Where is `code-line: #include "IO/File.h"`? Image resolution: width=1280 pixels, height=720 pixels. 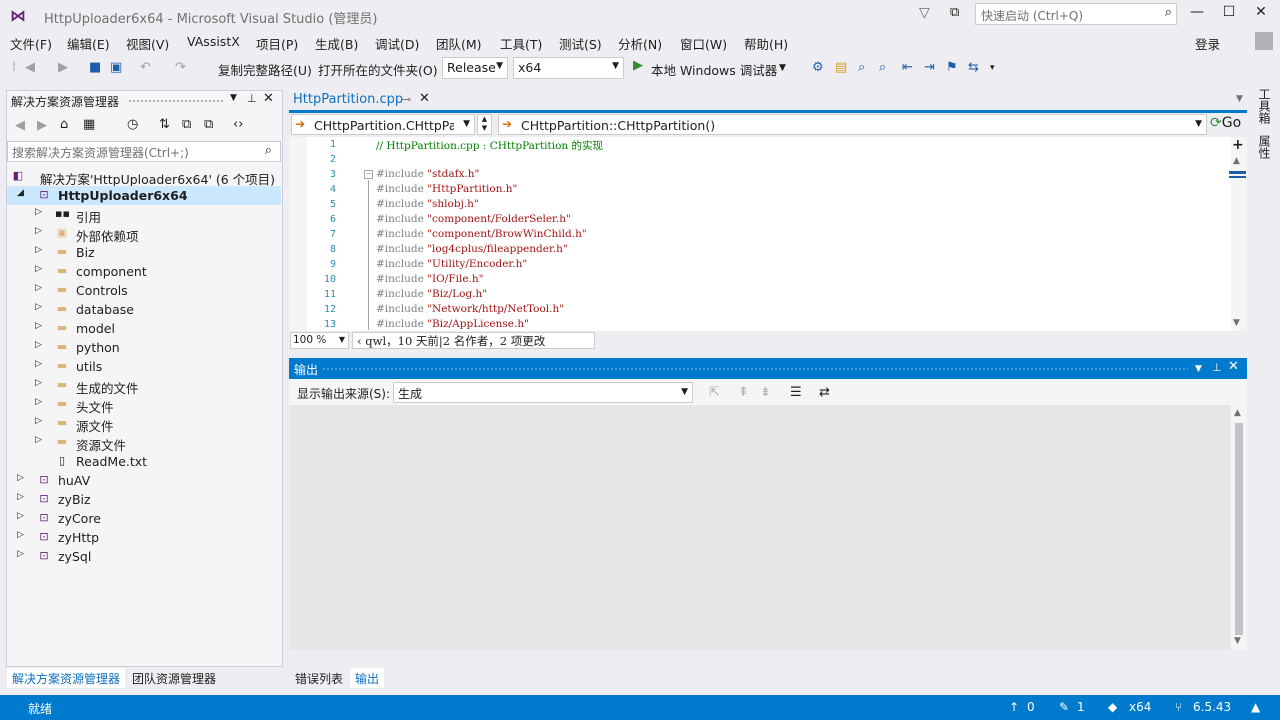 code-line: #include "IO/File.h" is located at coordinates (429, 279).